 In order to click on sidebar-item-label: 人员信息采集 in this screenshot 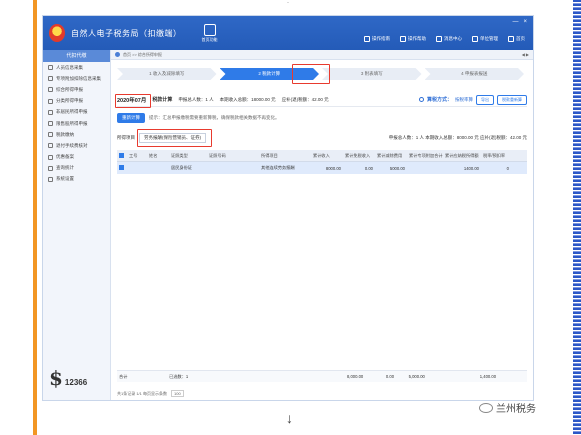, I will do `click(69, 67)`.